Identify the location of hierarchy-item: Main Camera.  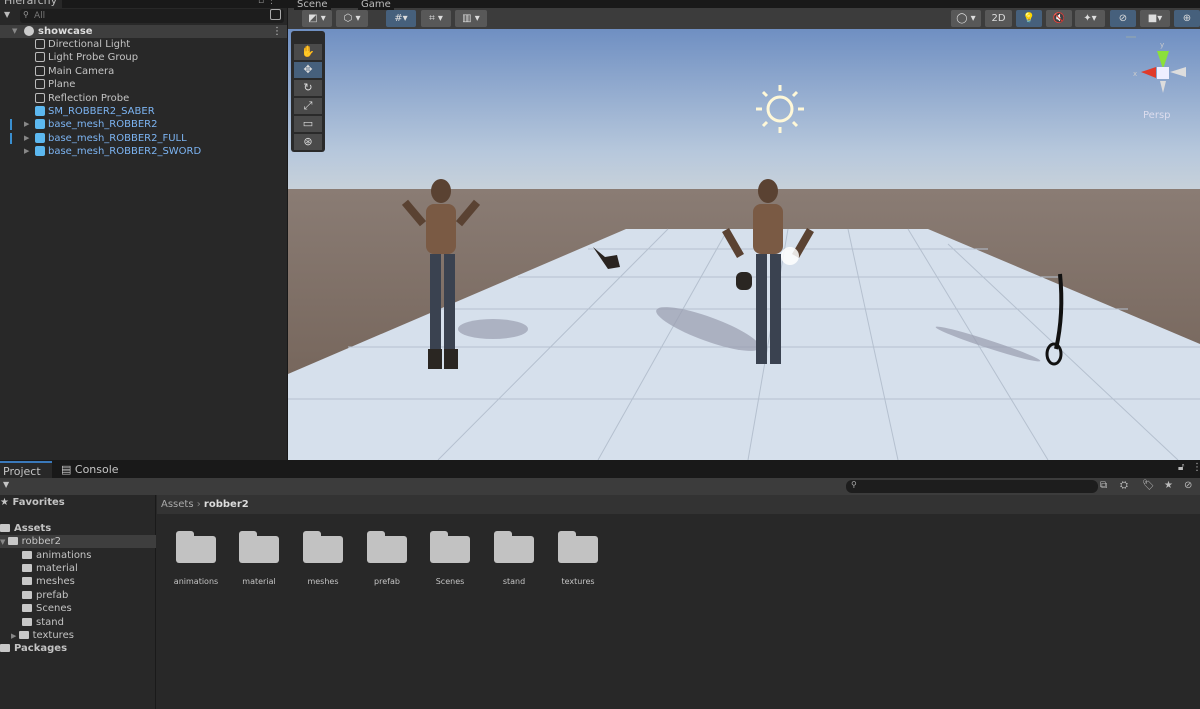
(143, 71).